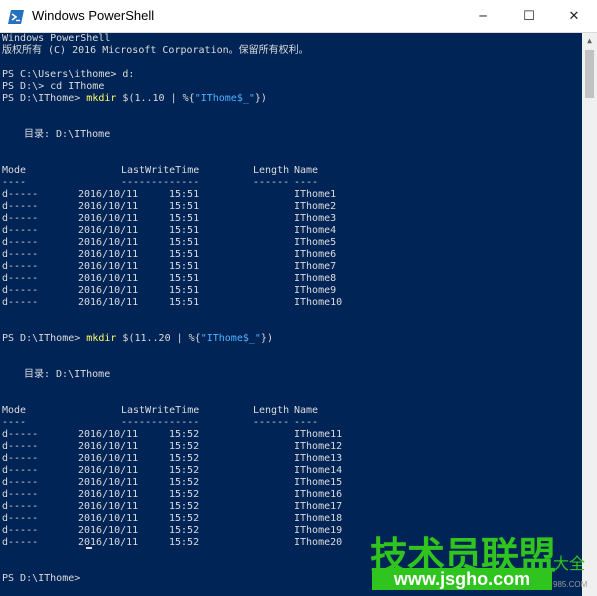 This screenshot has height=596, width=597. I want to click on header-underline: -------------, so click(160, 422).